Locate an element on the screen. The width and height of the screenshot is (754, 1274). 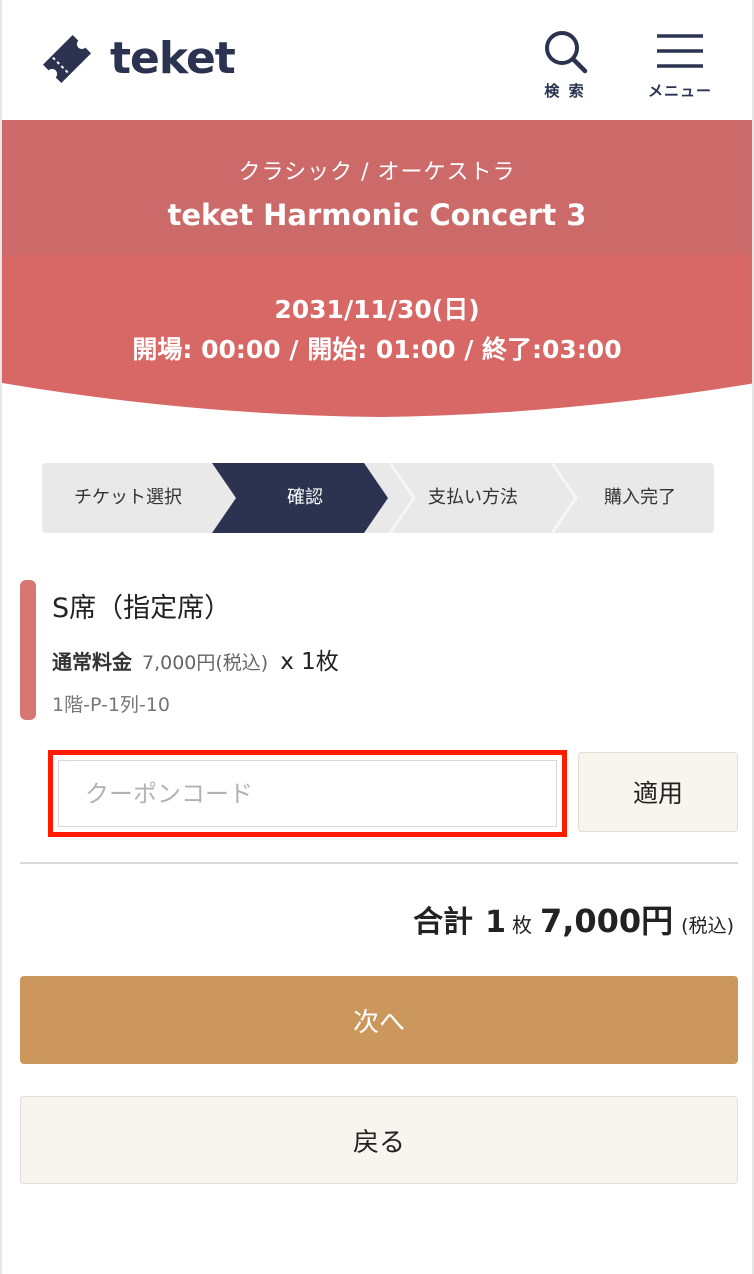
ticket-name: S席（指定席） is located at coordinates (142, 608).